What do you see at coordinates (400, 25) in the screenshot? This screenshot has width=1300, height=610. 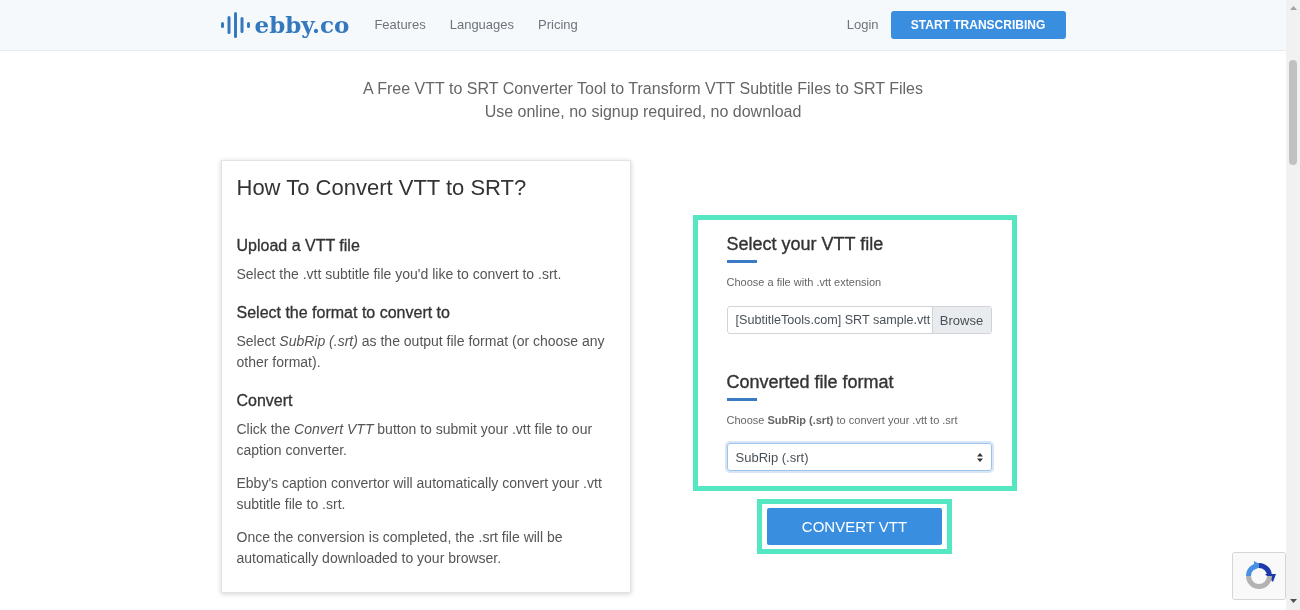 I see `nav-link: Features` at bounding box center [400, 25].